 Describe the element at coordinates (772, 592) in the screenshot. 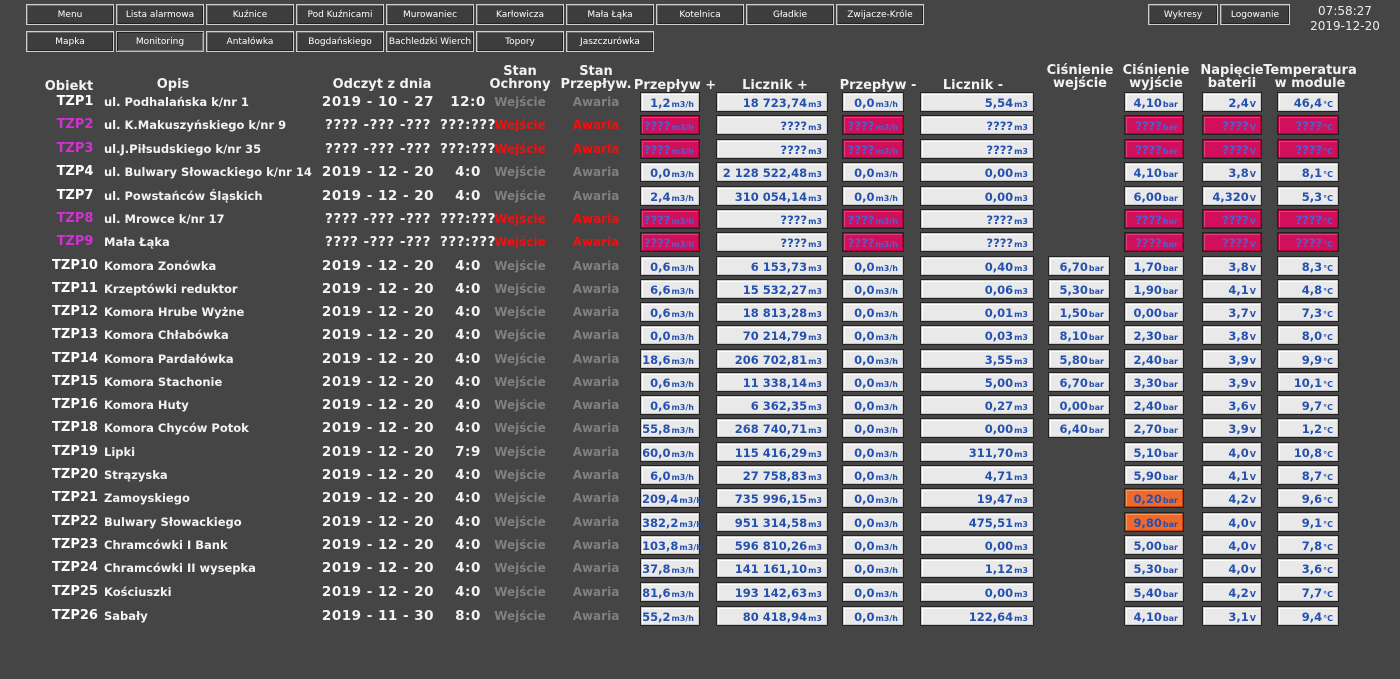

I see `counter-plus: 193 142,63m3` at that location.